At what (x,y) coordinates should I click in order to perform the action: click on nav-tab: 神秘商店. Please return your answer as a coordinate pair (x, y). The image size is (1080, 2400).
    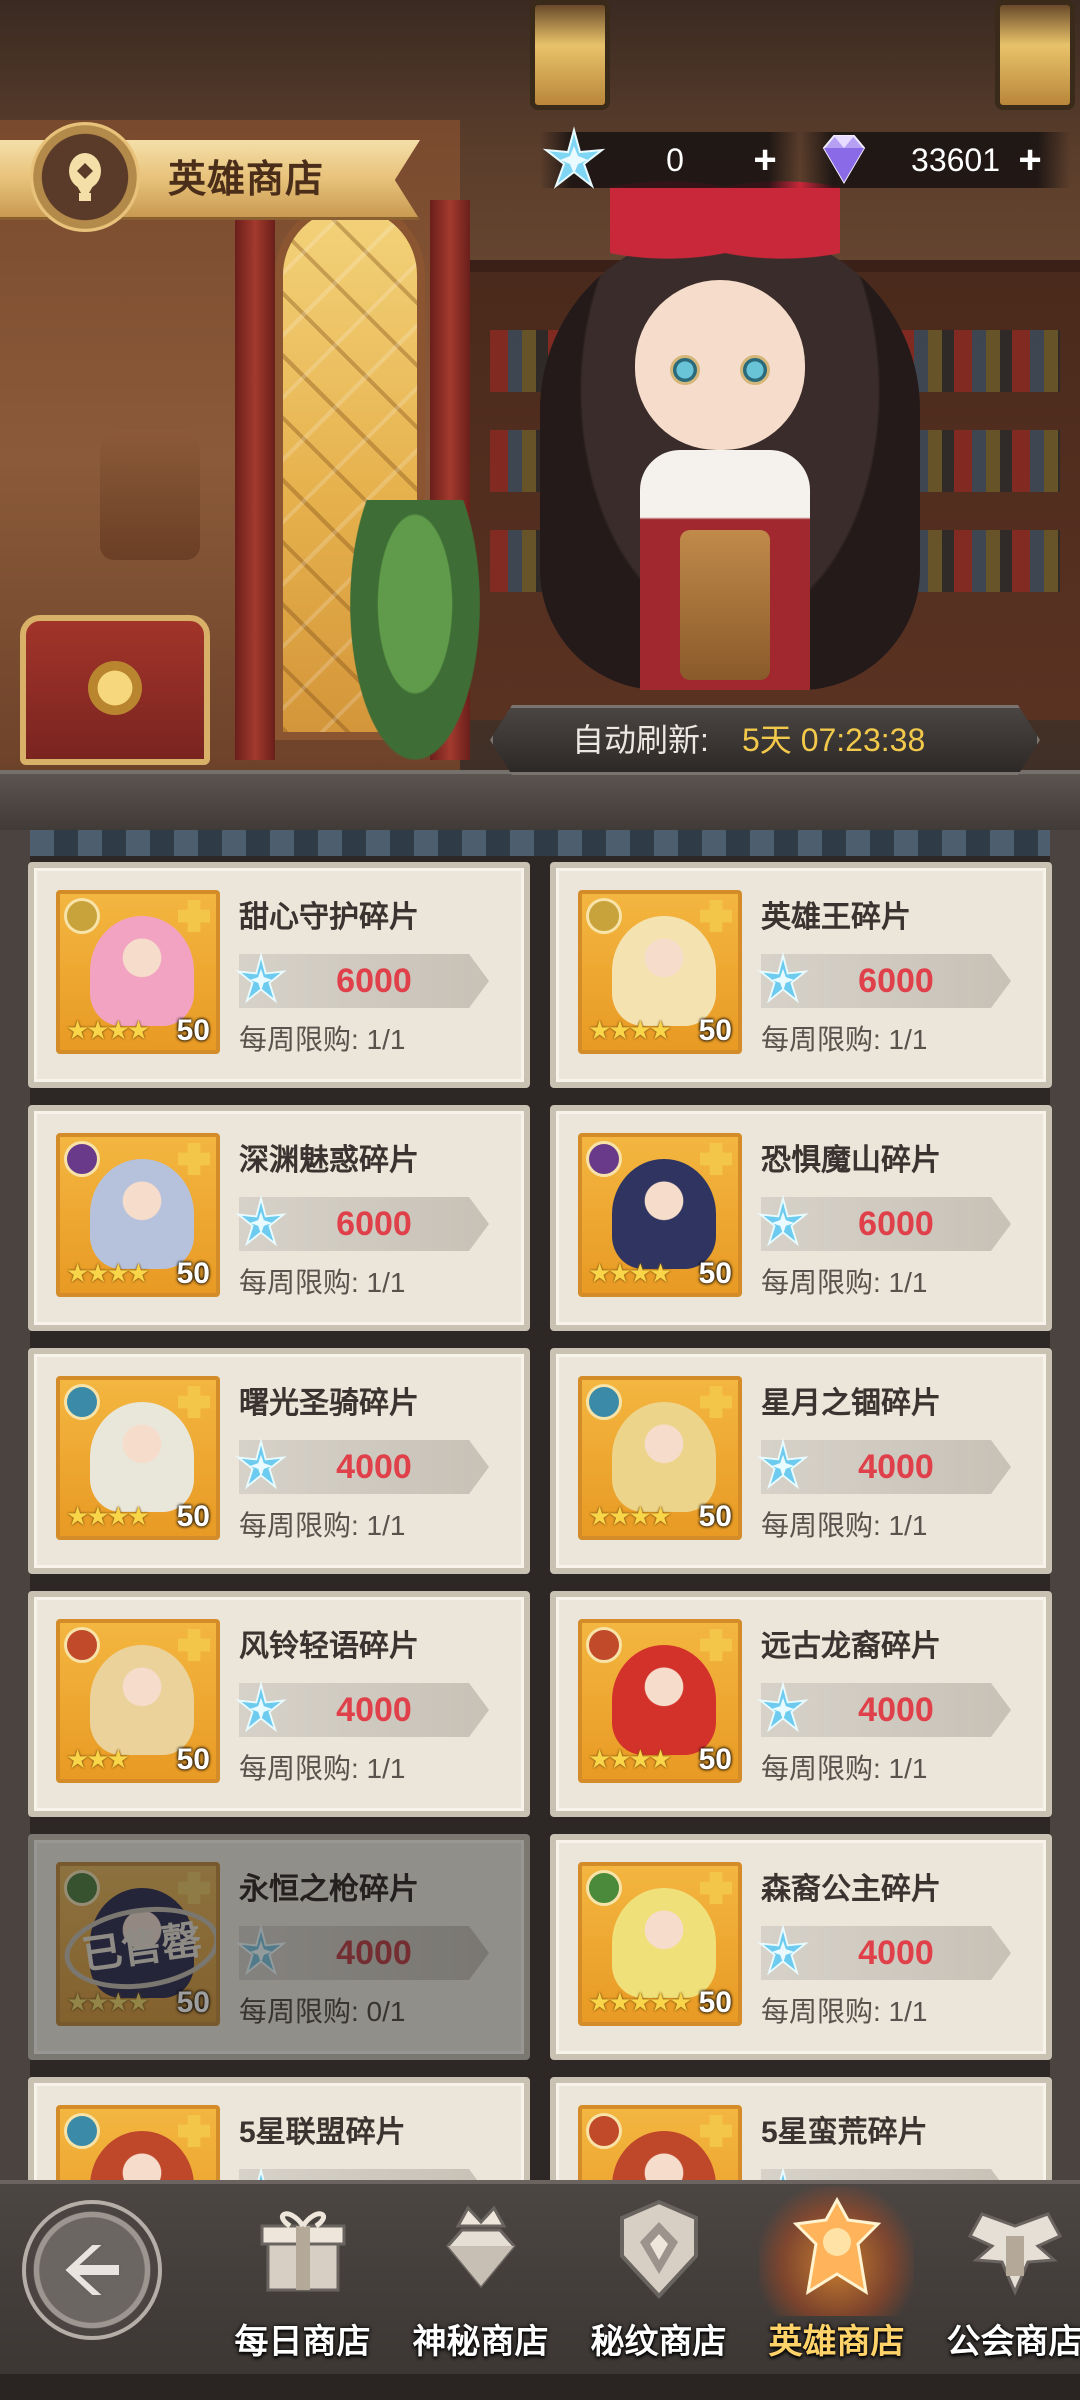
    Looking at the image, I should click on (480, 2281).